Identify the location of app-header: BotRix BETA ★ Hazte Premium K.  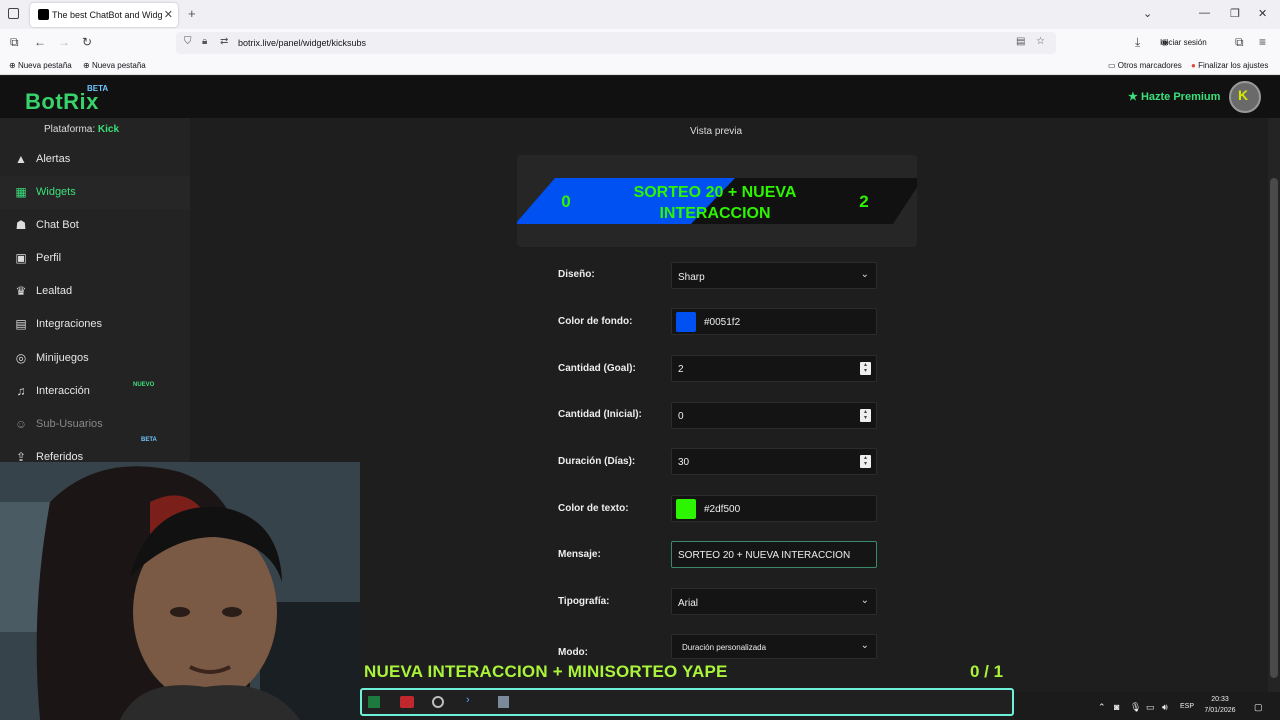
(640, 97).